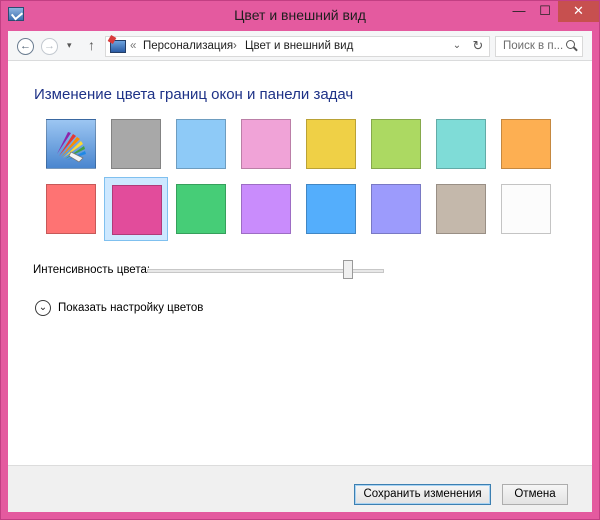  I want to click on address-dropdown-icon: ⌄, so click(457, 45).